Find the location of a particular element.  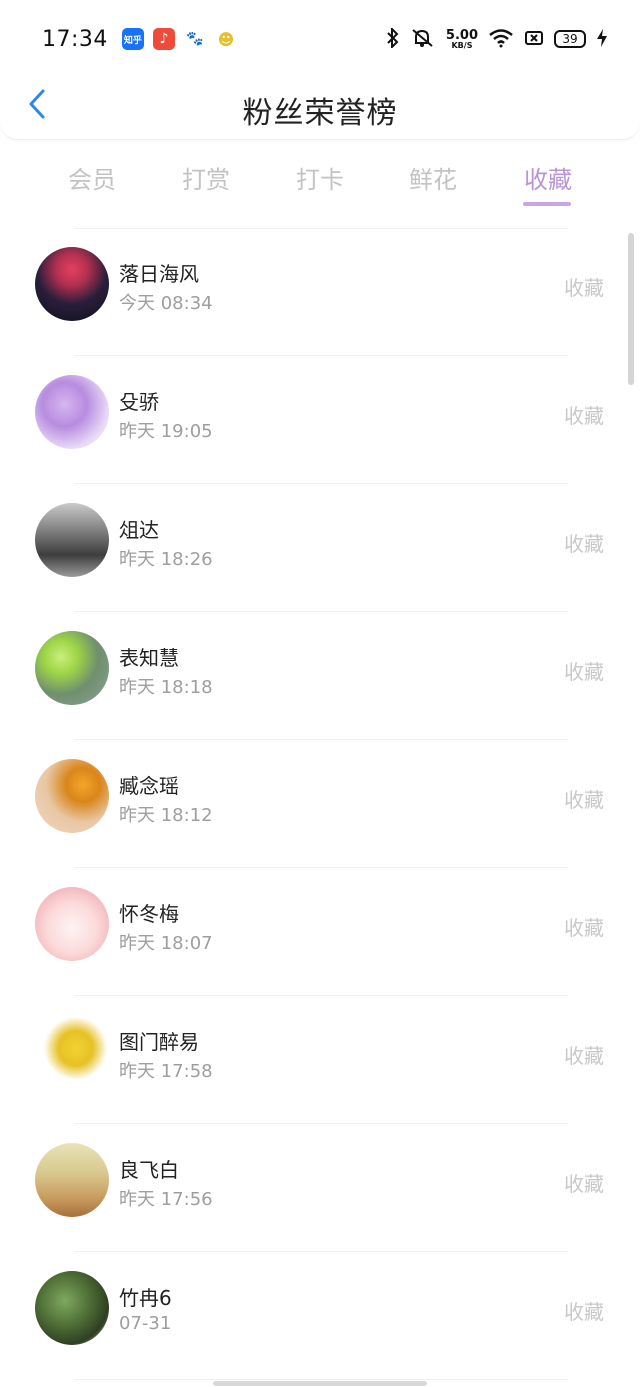

duck-icon: ☻ is located at coordinates (225, 39).